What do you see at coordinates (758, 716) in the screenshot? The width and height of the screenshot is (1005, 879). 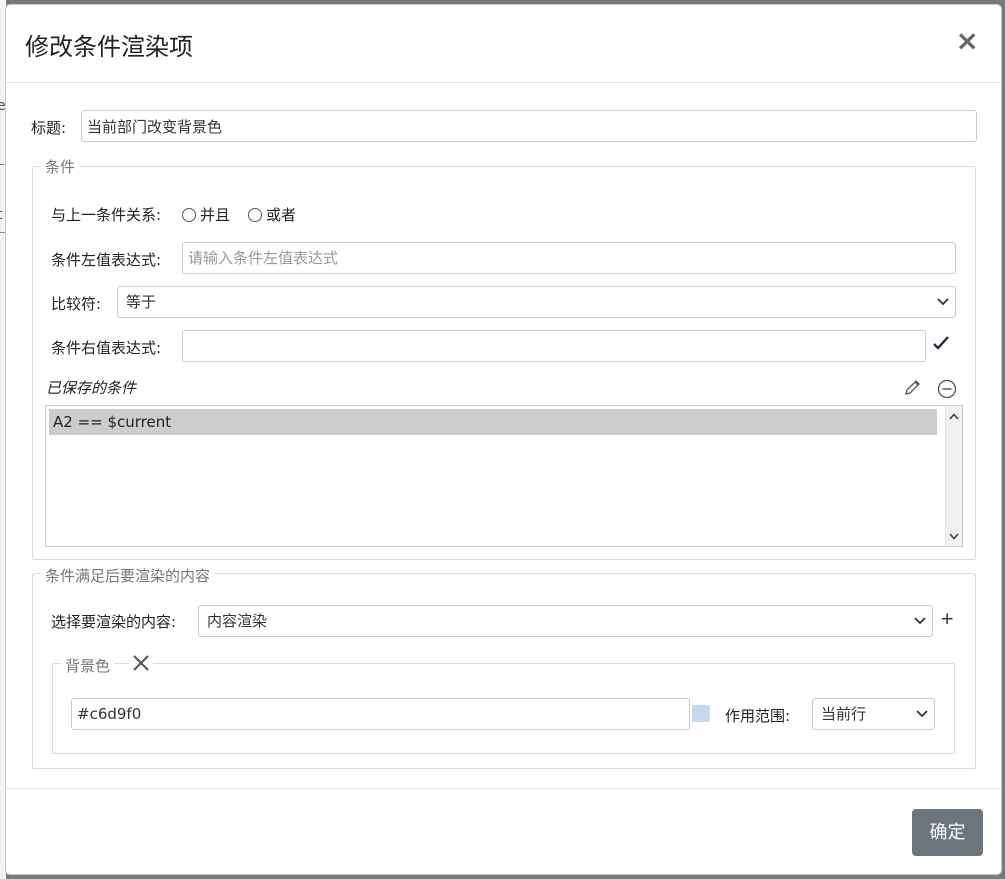 I see `scope-label: 作用范围:` at bounding box center [758, 716].